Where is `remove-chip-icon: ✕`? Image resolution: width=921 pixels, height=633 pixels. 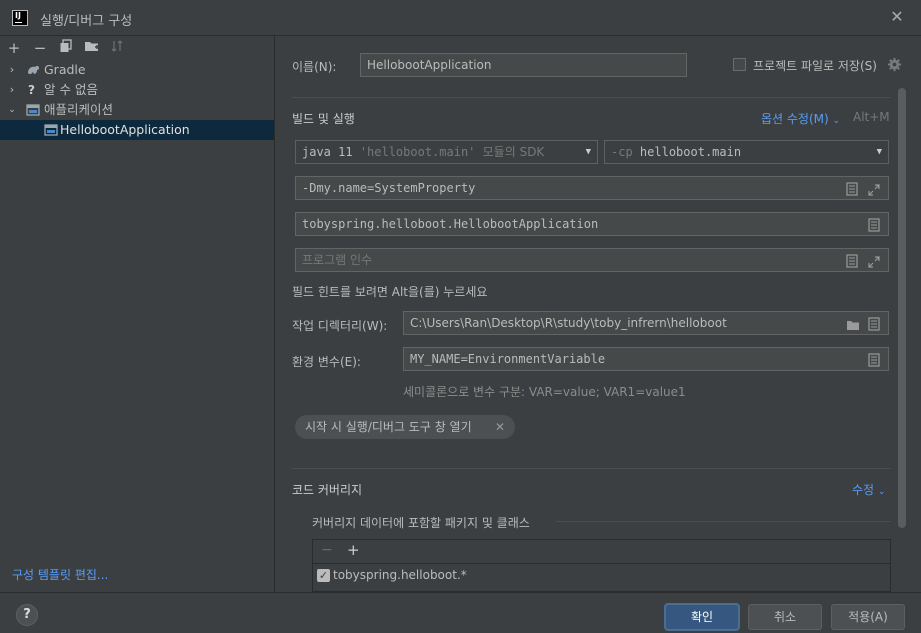 remove-chip-icon: ✕ is located at coordinates (500, 427).